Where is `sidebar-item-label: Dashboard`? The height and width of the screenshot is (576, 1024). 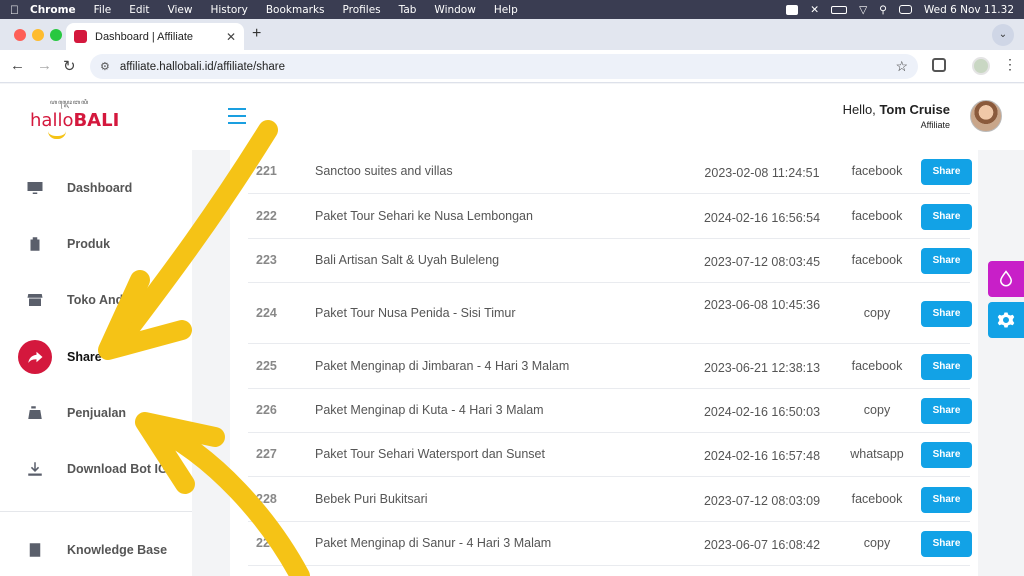 sidebar-item-label: Dashboard is located at coordinates (100, 188).